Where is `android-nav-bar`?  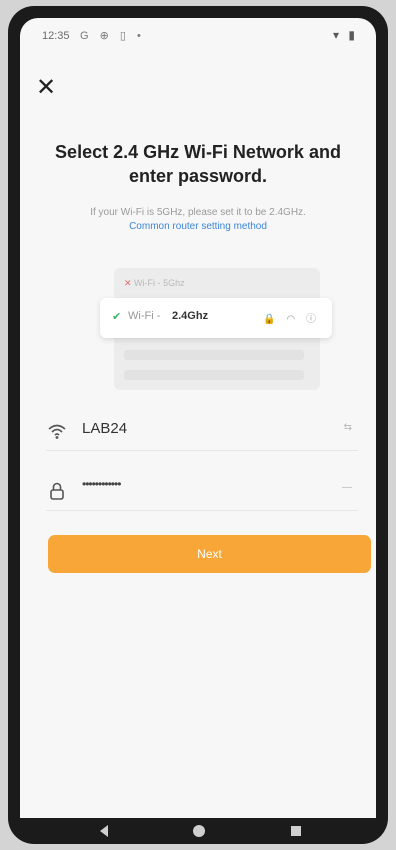 android-nav-bar is located at coordinates (198, 831).